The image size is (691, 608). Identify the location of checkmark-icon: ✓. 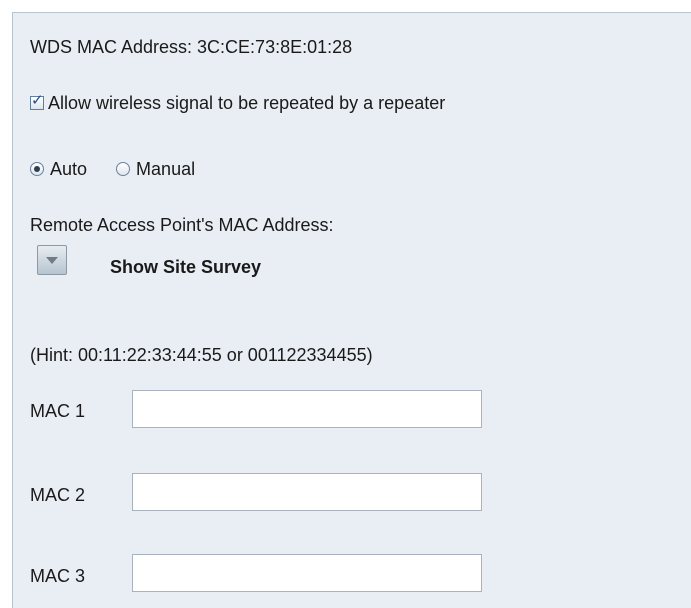
(37, 100).